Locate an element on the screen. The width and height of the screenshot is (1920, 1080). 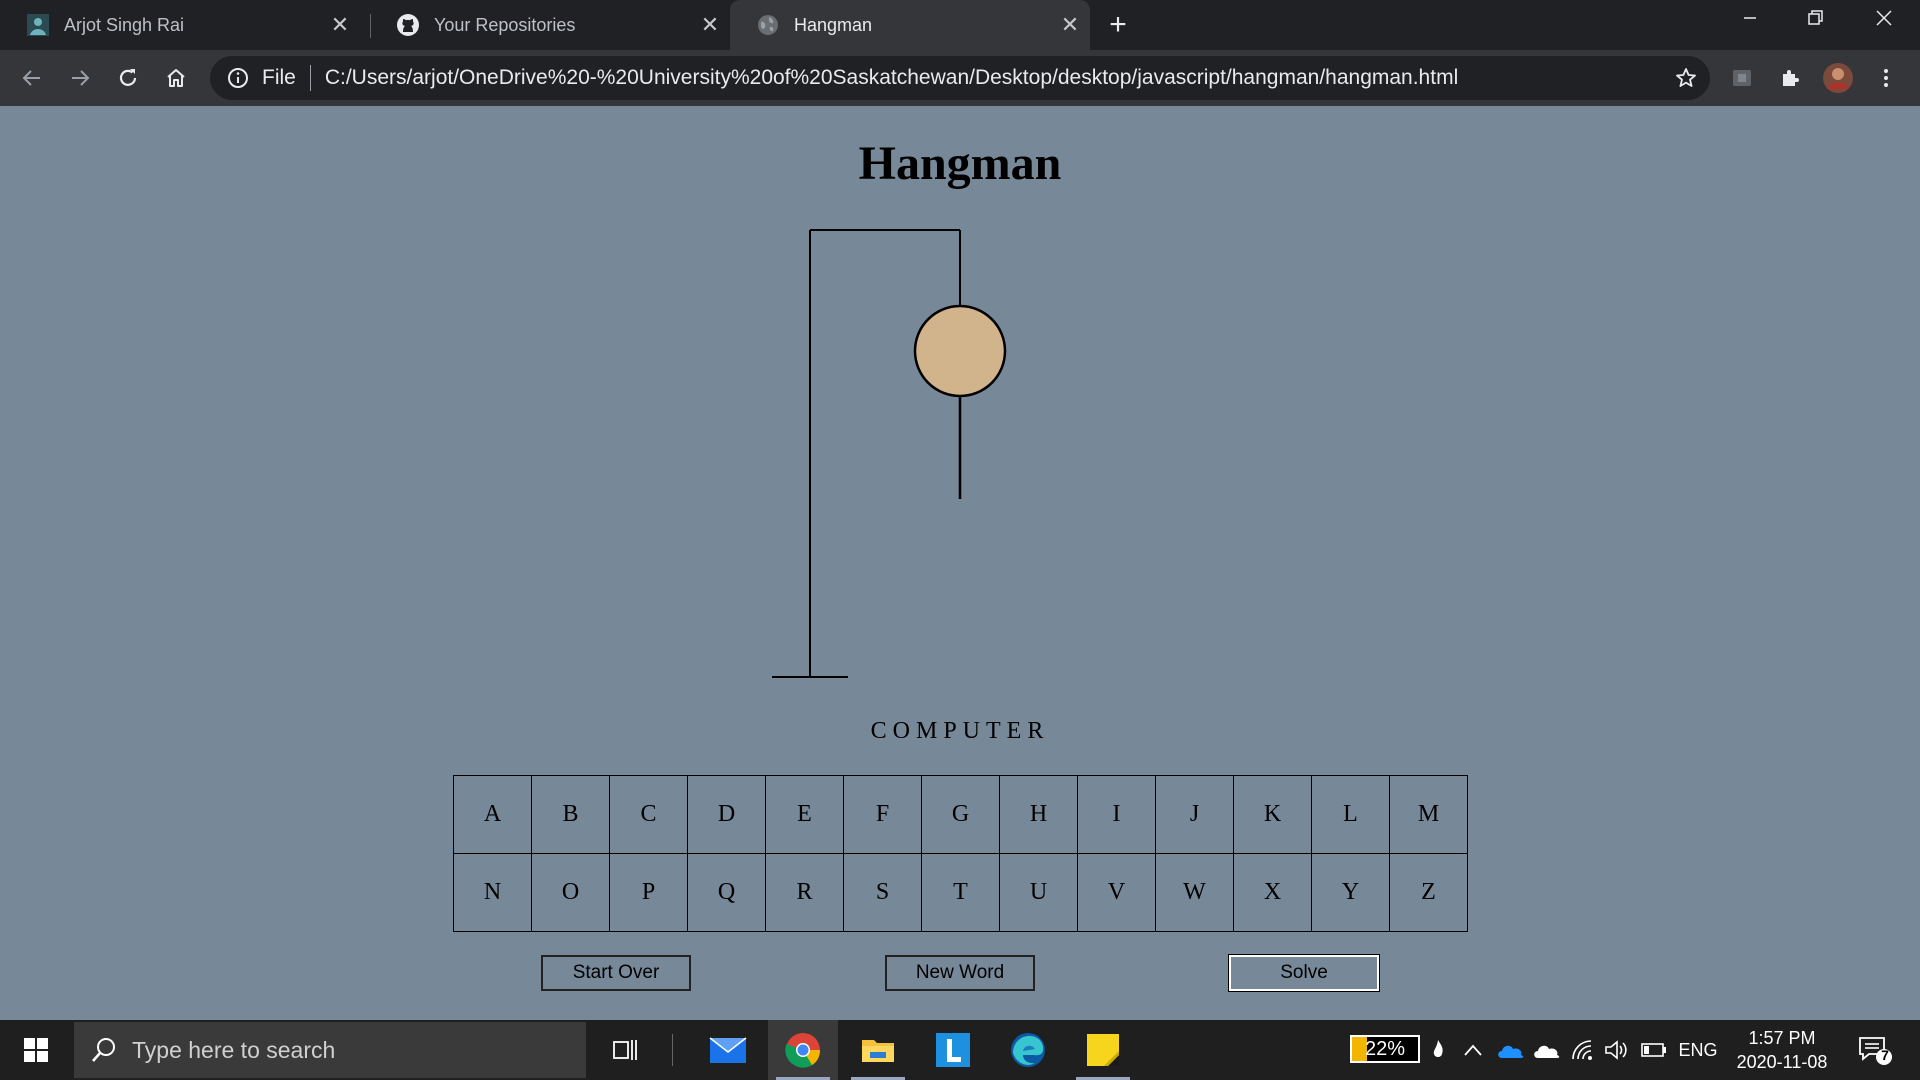
mail-app-icon is located at coordinates (728, 1050).